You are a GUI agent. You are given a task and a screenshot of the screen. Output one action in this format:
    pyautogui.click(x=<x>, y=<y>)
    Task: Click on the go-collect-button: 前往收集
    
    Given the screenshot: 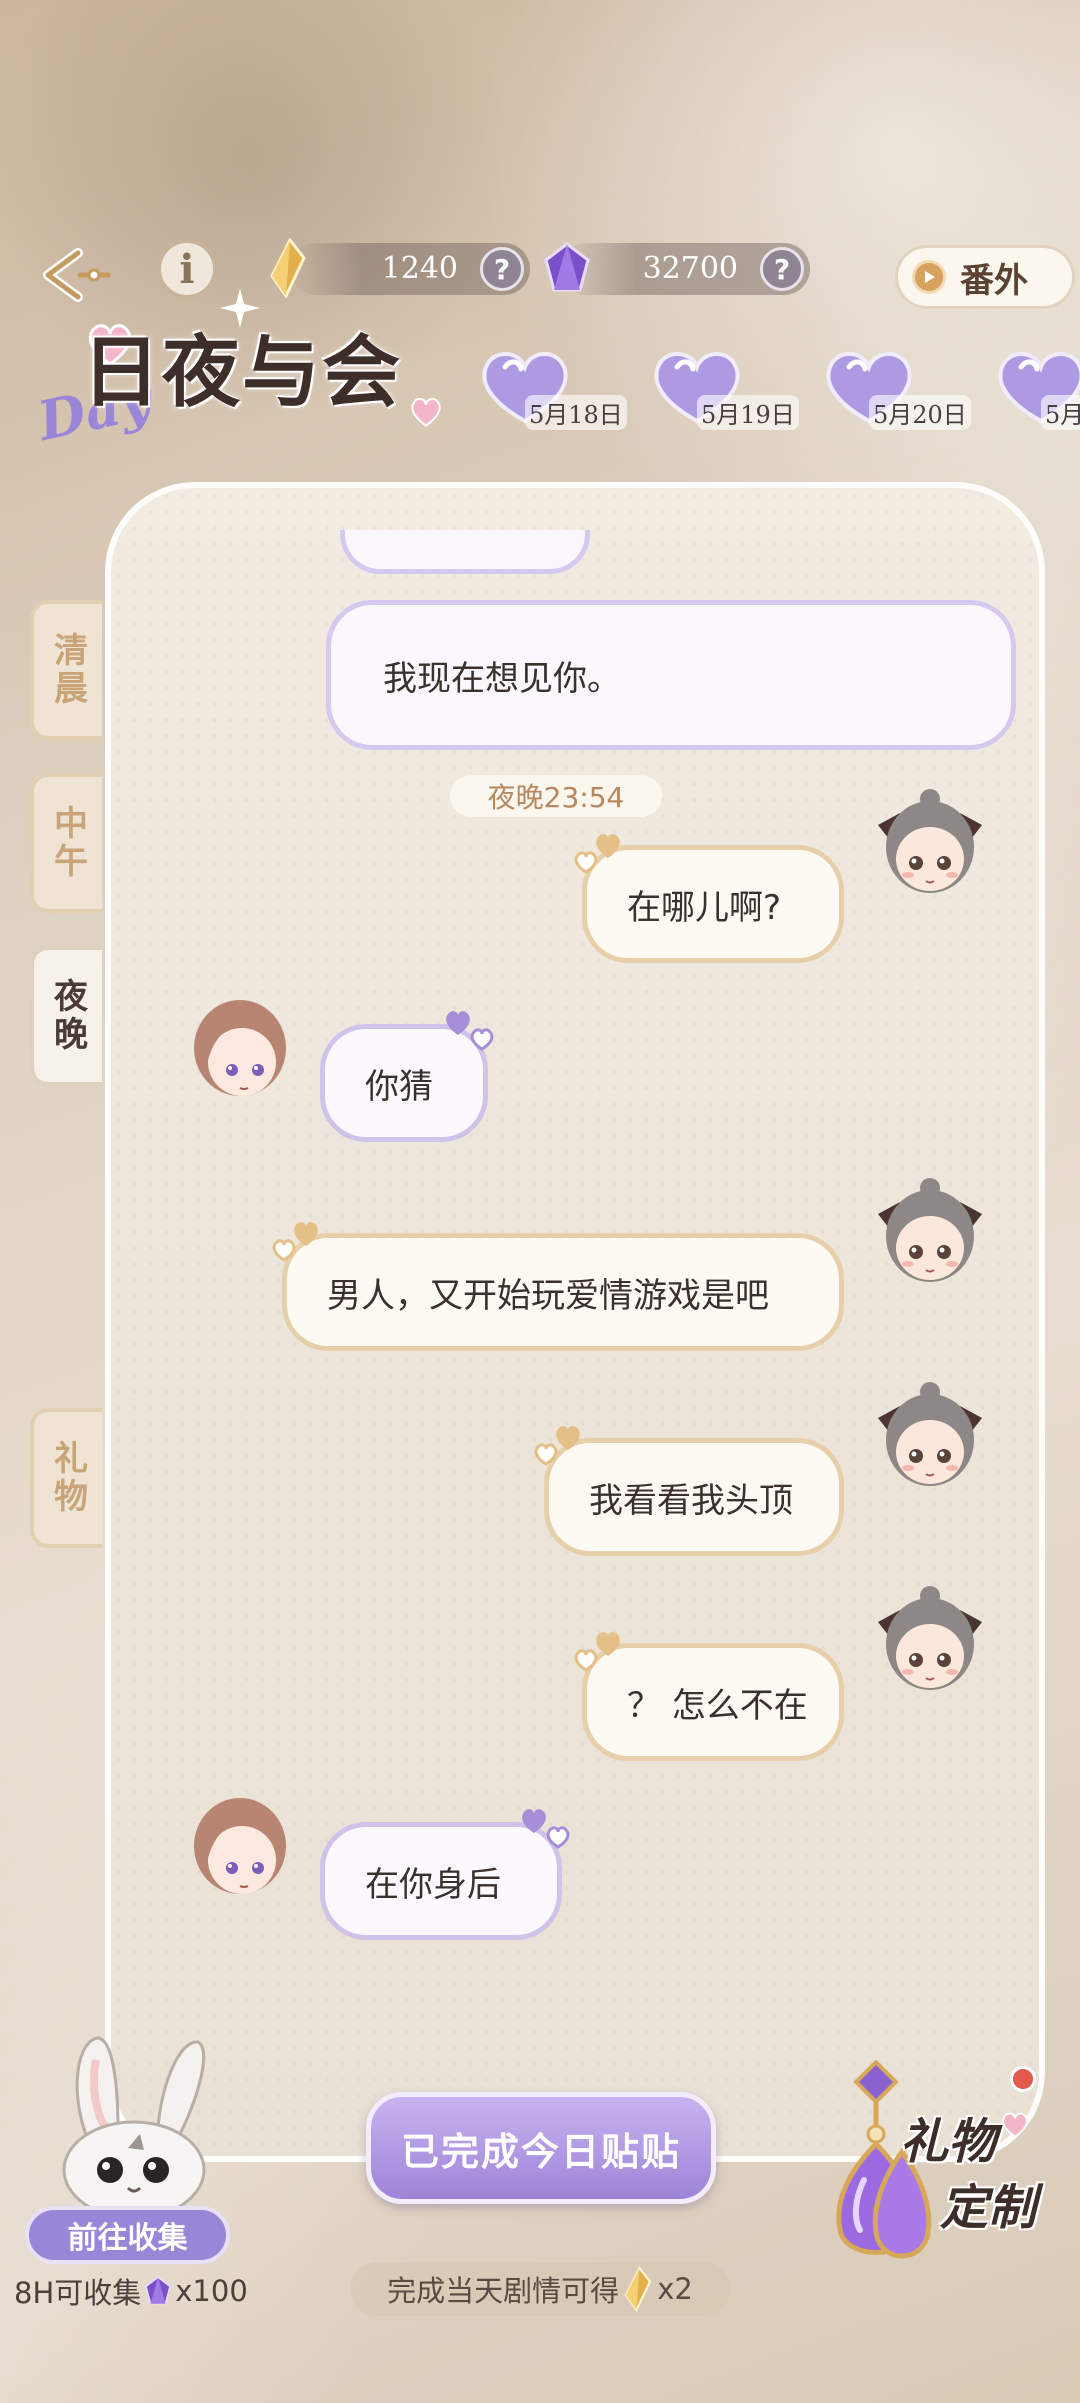 What is the action you would take?
    pyautogui.click(x=127, y=2235)
    